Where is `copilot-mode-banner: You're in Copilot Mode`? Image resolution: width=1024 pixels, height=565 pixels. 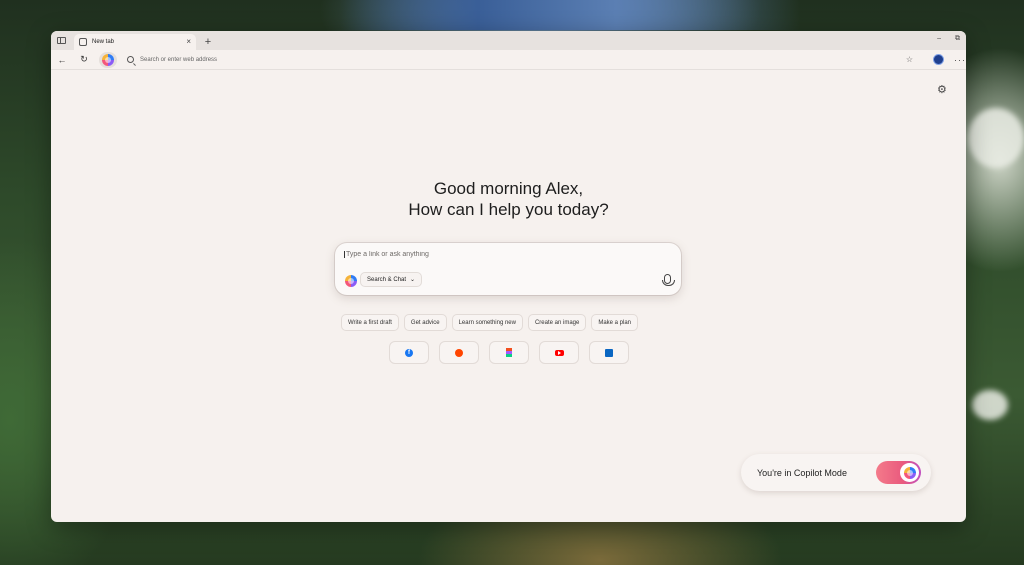
copilot-mode-banner: You're in Copilot Mode is located at coordinates (836, 472).